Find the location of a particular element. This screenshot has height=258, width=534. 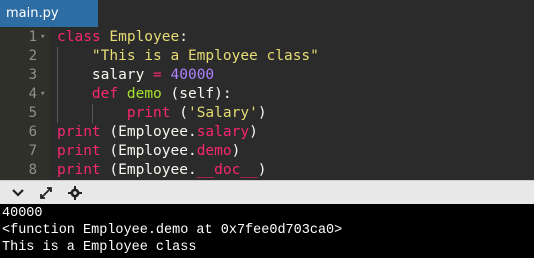

code-line-5: 5 print ('Salary') is located at coordinates (267, 113).